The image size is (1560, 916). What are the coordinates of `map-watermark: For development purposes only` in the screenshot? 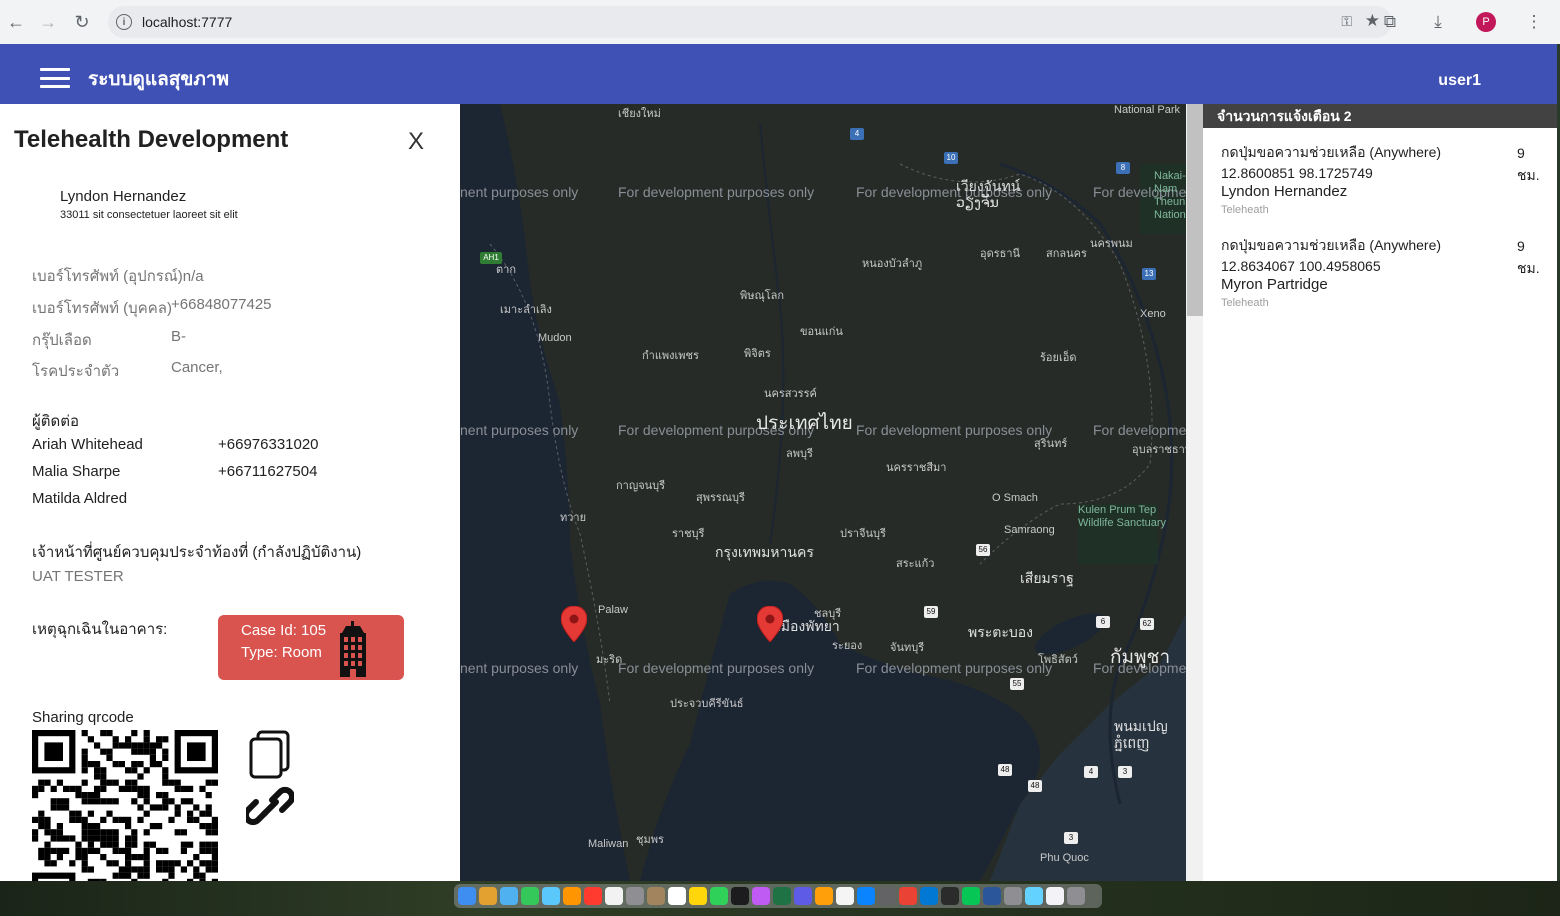 It's located at (954, 192).